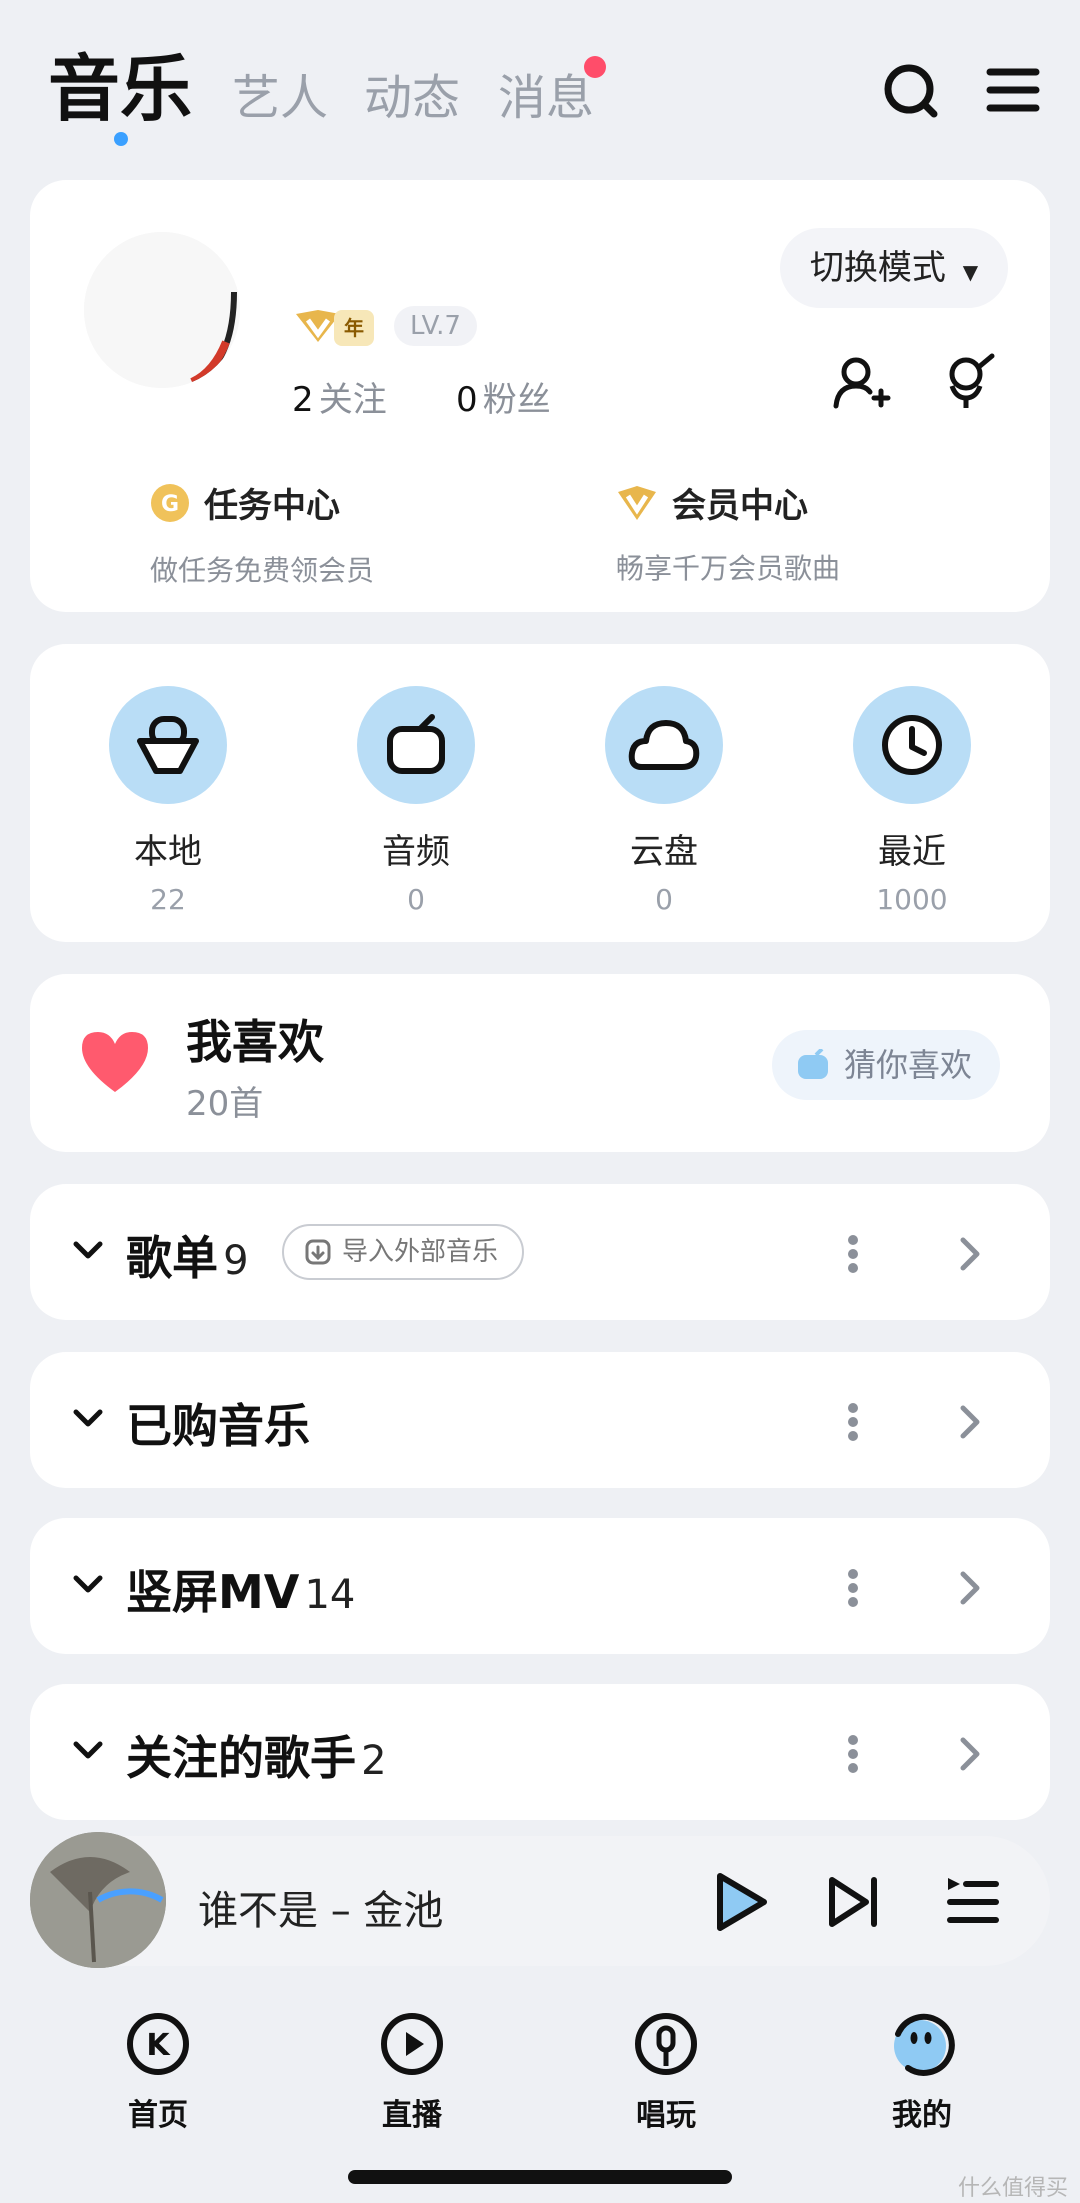 The image size is (1080, 2203). I want to click on skip-next-icon, so click(853, 1902).